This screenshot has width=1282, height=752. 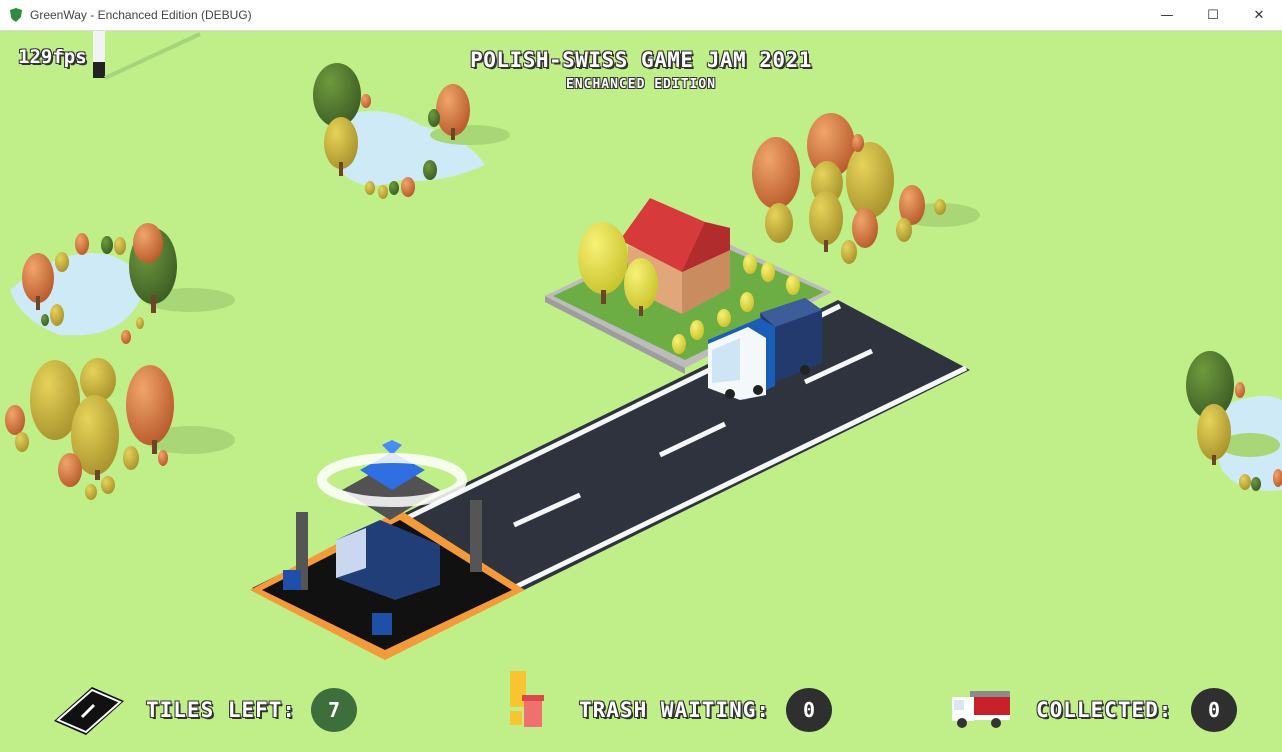 I want to click on trash-waiting-counter: 0, so click(x=809, y=710).